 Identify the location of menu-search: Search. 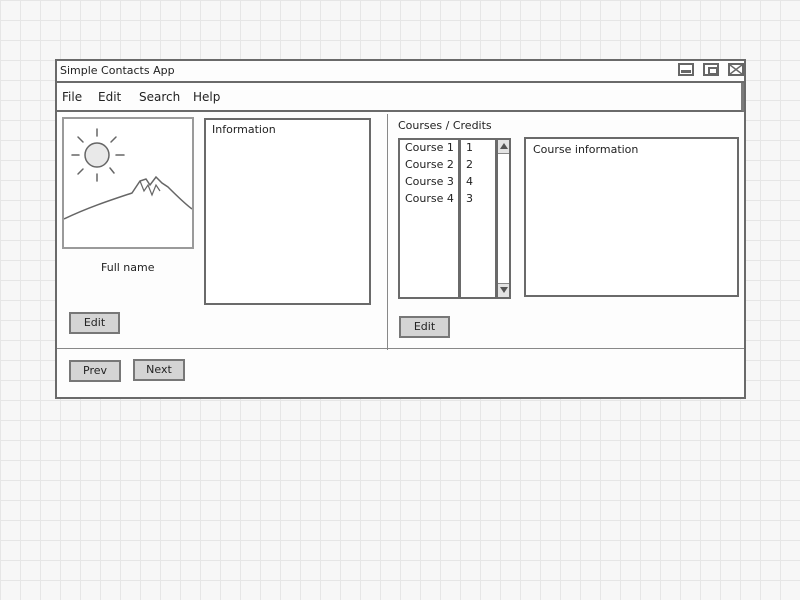
(159, 97).